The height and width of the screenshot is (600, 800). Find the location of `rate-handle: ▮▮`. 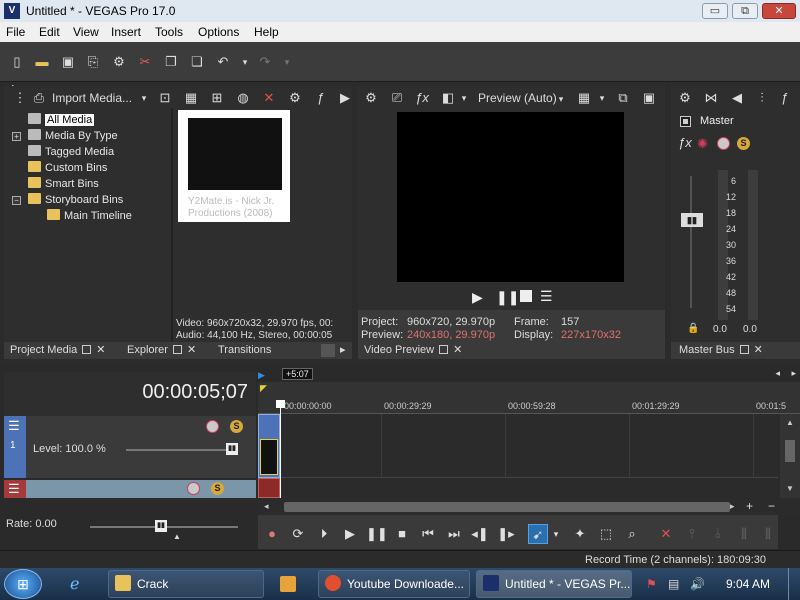

rate-handle: ▮▮ is located at coordinates (161, 526).